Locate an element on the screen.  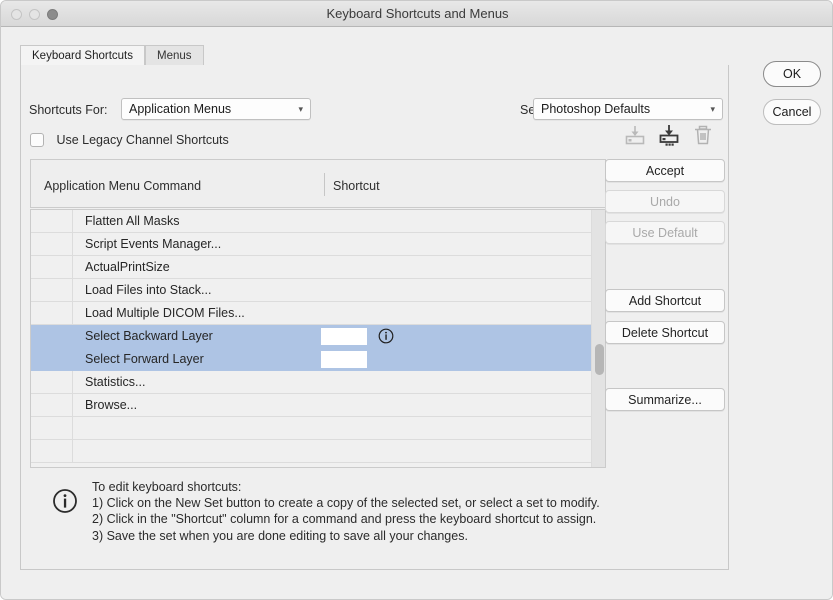
shortcuts-for-select: Application Menus ▾ is located at coordinates (216, 109).